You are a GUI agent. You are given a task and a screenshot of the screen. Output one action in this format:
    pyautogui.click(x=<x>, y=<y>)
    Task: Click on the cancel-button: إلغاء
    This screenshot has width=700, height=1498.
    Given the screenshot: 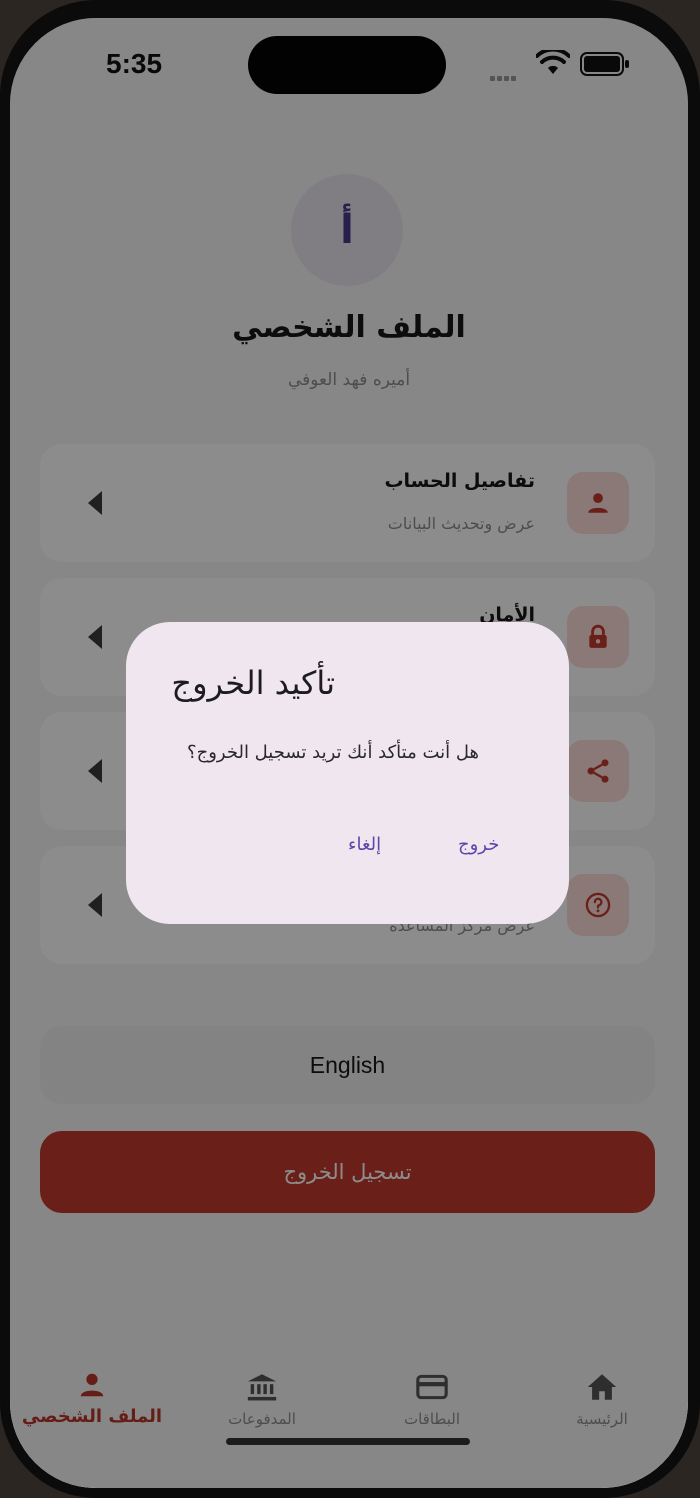 What is the action you would take?
    pyautogui.click(x=364, y=844)
    